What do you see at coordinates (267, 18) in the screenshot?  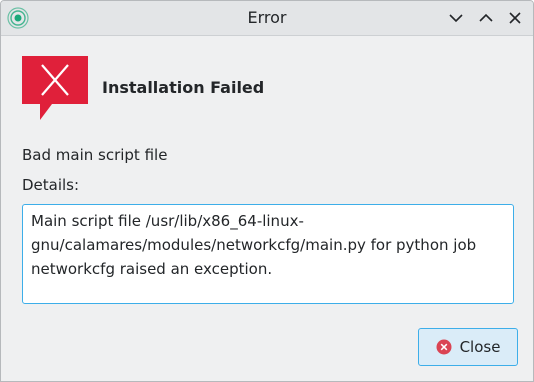 I see `titlebar: Error` at bounding box center [267, 18].